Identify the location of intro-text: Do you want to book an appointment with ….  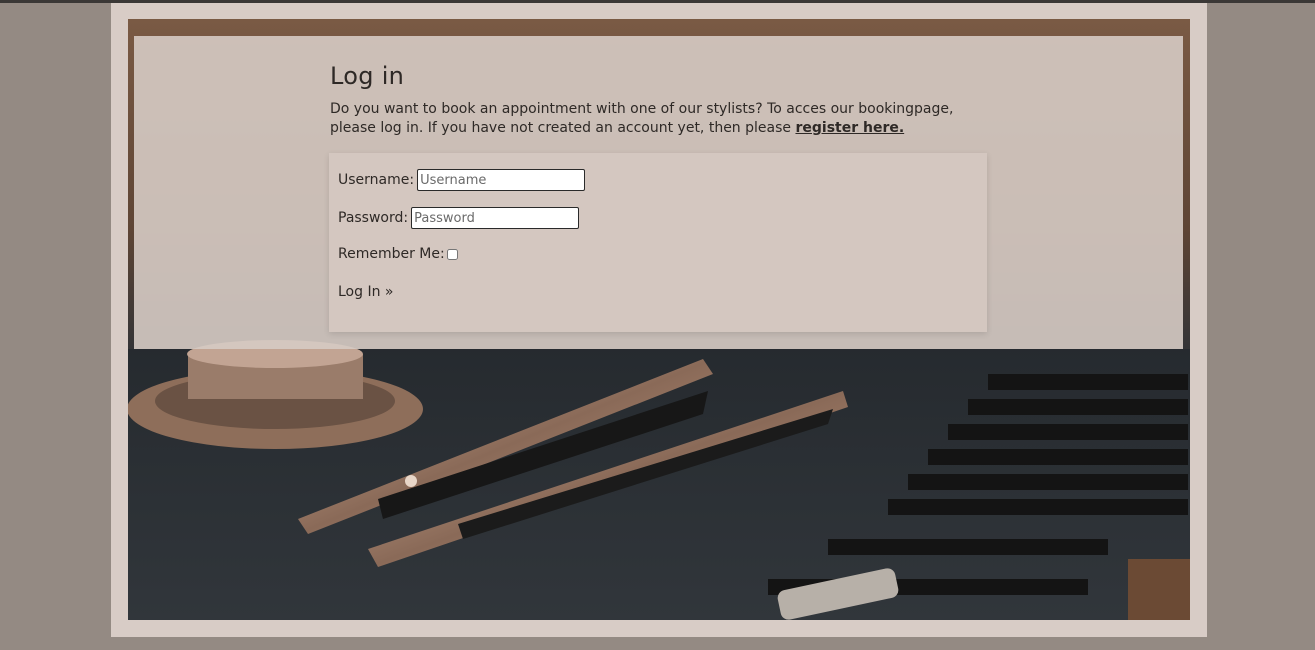
(650, 119).